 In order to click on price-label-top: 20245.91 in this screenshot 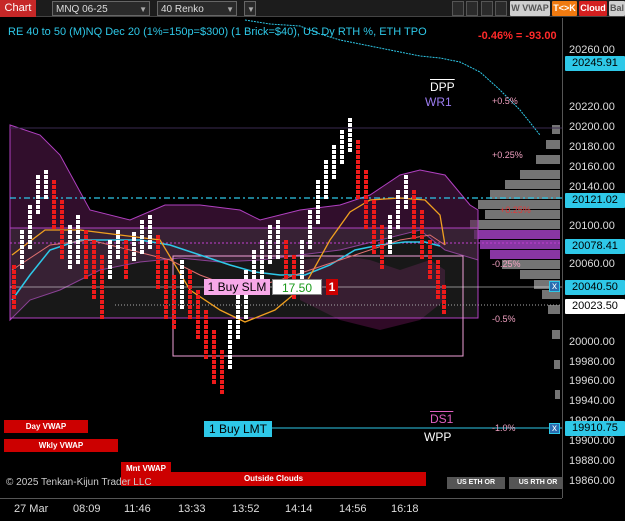, I will do `click(595, 63)`.